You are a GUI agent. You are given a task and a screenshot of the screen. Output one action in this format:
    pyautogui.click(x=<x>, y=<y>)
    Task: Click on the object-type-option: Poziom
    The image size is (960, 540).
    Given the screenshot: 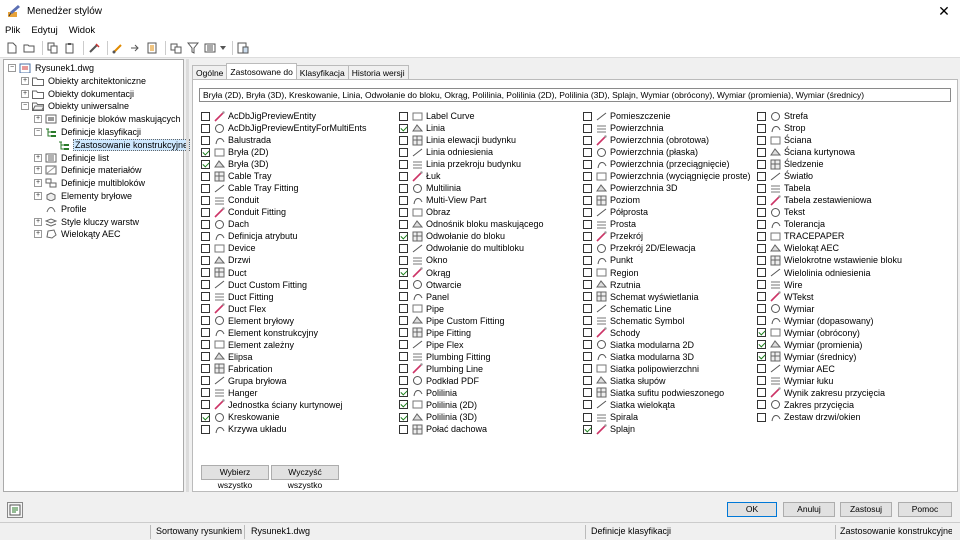 What is the action you would take?
    pyautogui.click(x=611, y=200)
    